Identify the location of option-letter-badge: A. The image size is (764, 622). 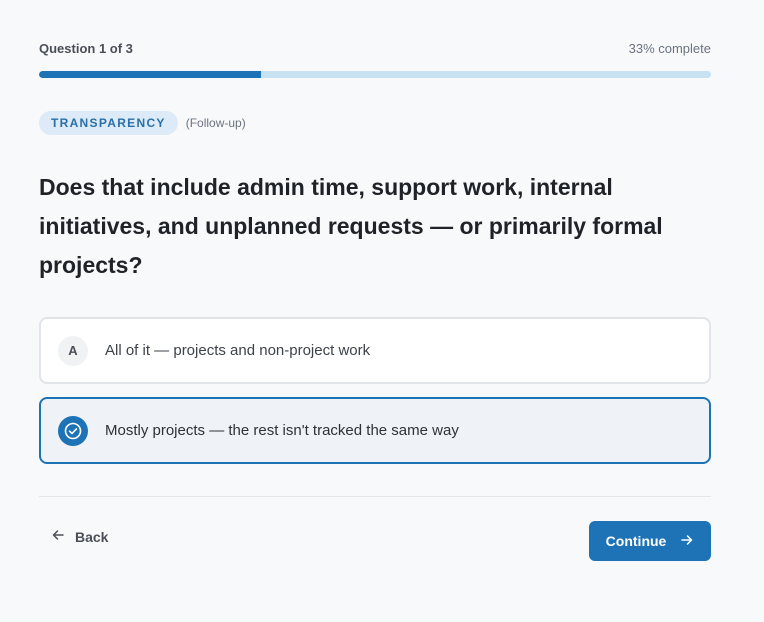
(73, 350).